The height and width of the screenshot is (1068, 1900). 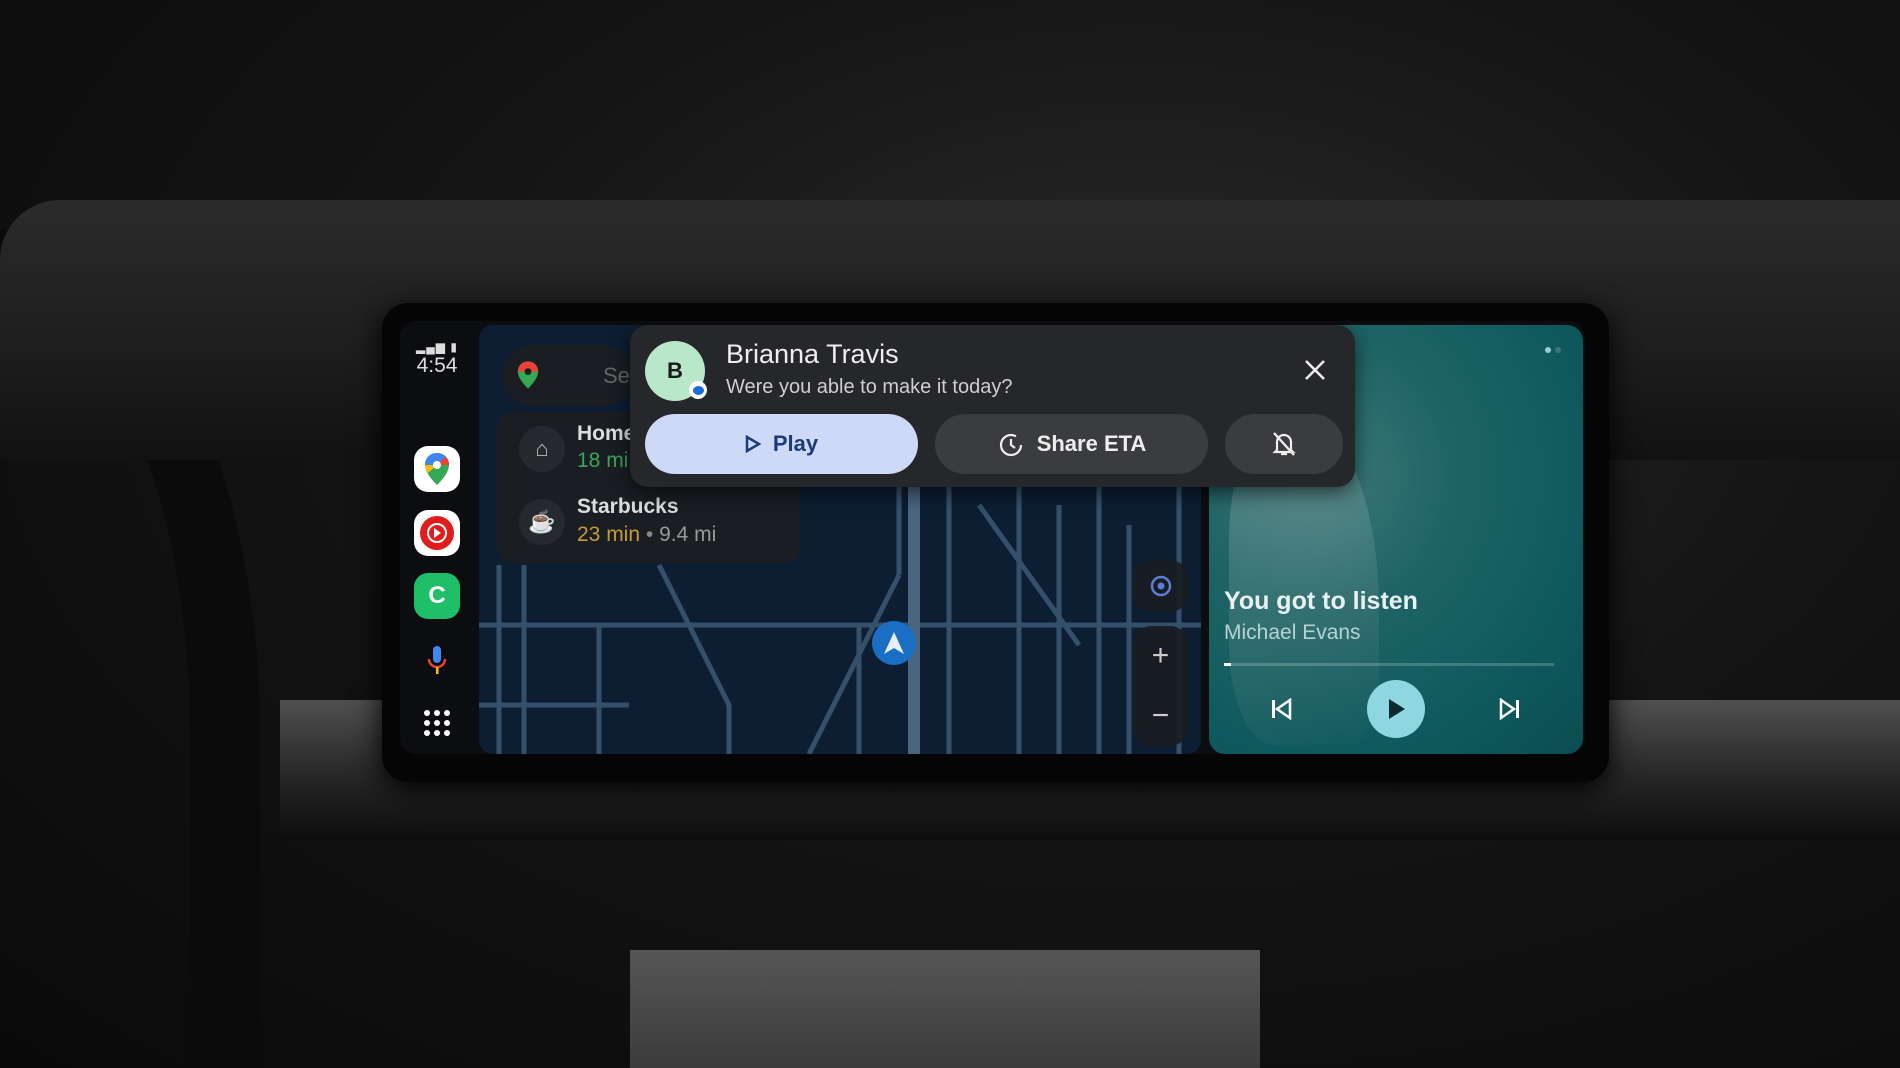 I want to click on play-pause-button, so click(x=1396, y=709).